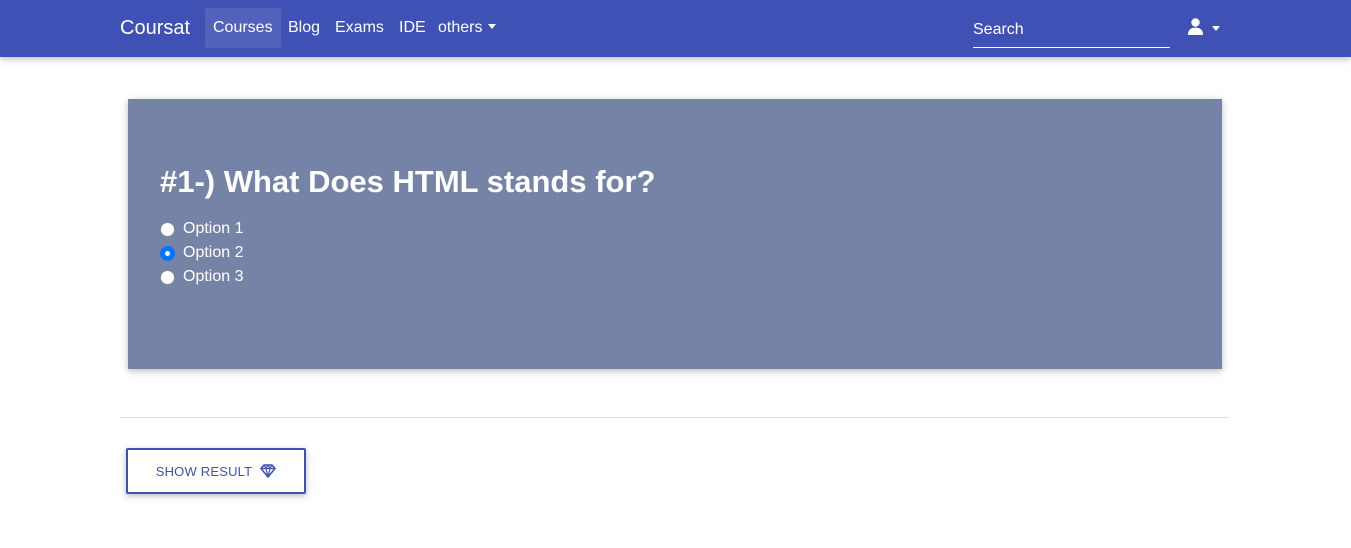 The image size is (1351, 548). Describe the element at coordinates (243, 28) in the screenshot. I see `nav-link-courses: Courses` at that location.